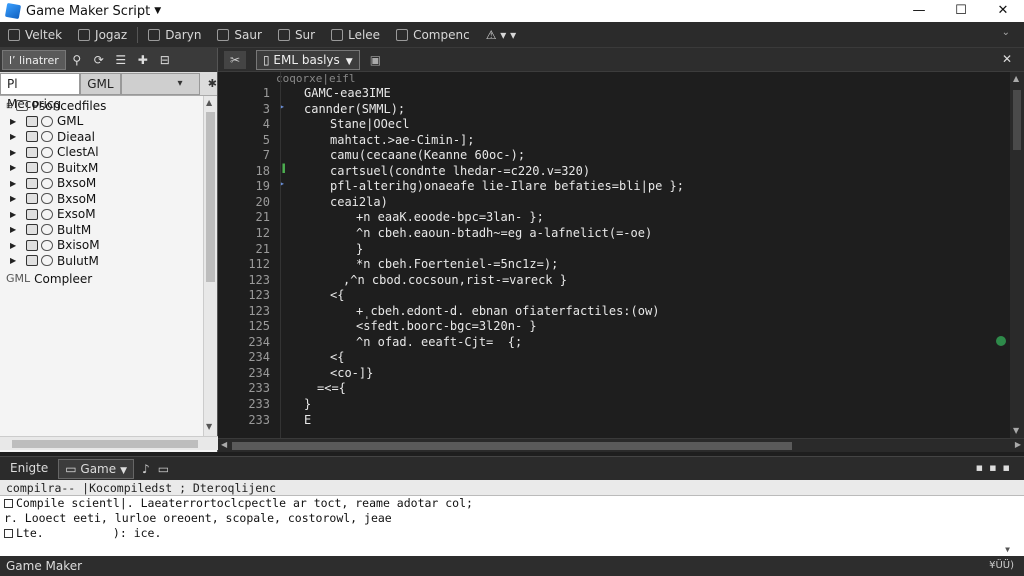  Describe the element at coordinates (102, 168) in the screenshot. I see `tree-item: ▶ BuitxM` at that location.